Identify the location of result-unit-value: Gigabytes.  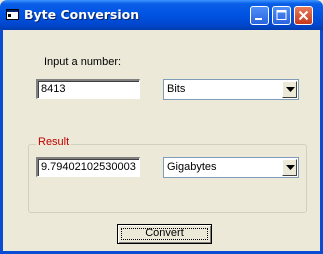
(192, 167).